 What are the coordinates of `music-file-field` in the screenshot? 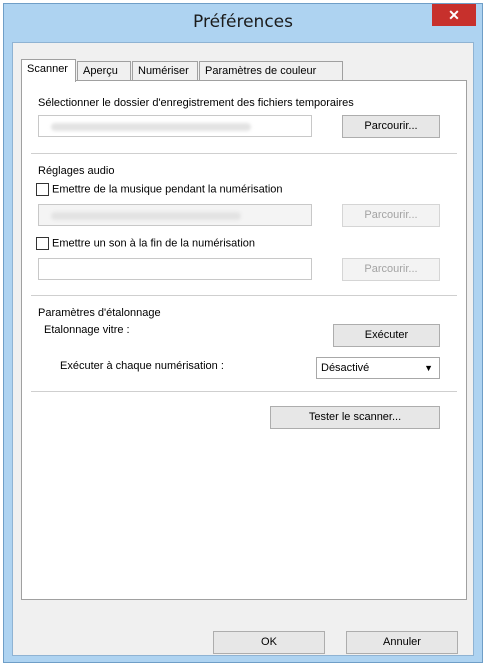 It's located at (175, 215).